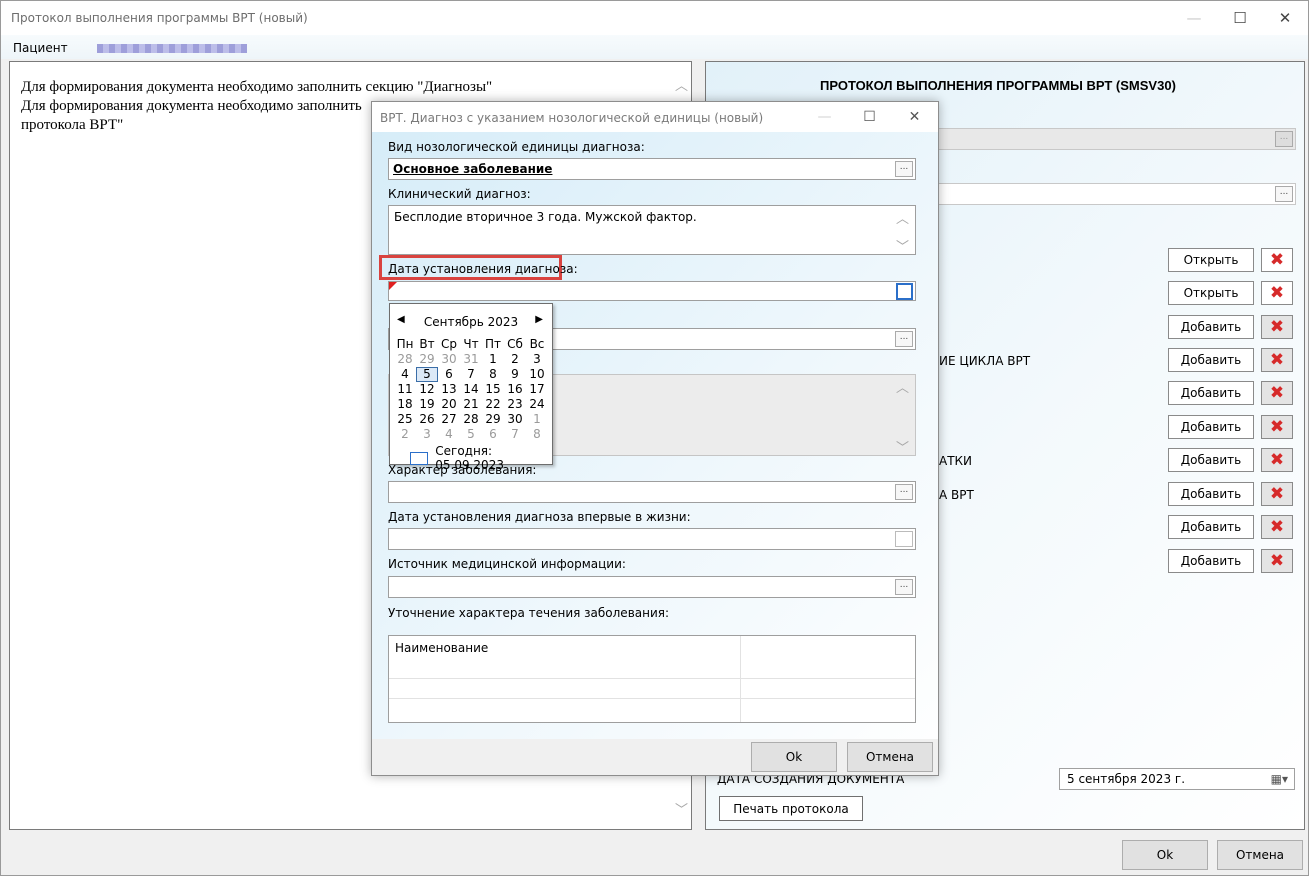  I want to click on dialog-cancel-button: Отмена, so click(890, 757).